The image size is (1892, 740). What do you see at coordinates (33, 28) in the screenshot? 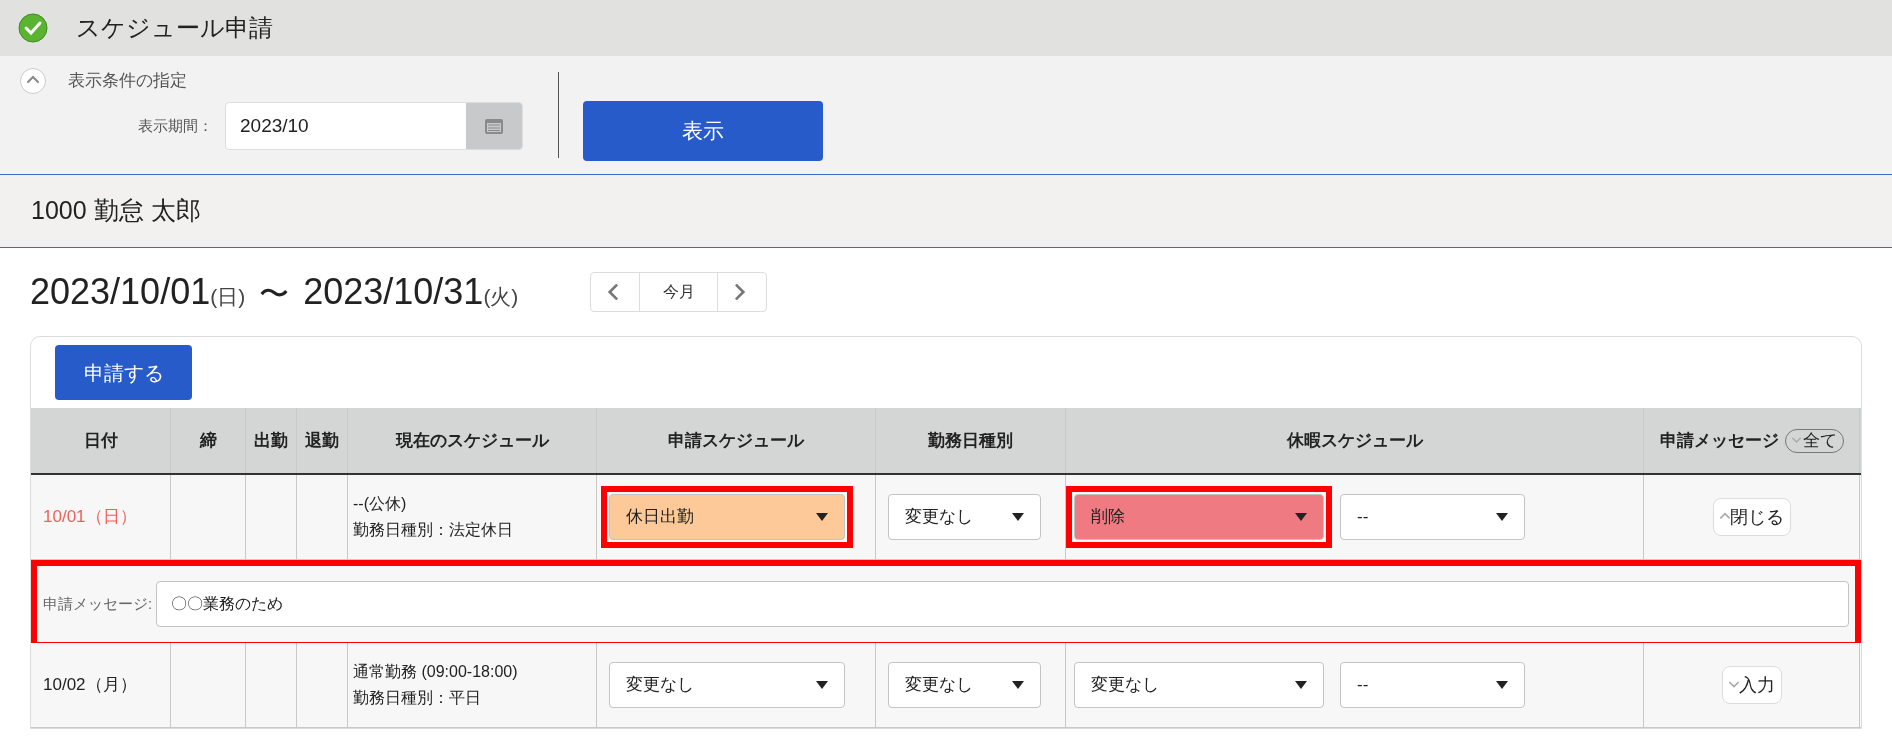
I see `check-icon` at bounding box center [33, 28].